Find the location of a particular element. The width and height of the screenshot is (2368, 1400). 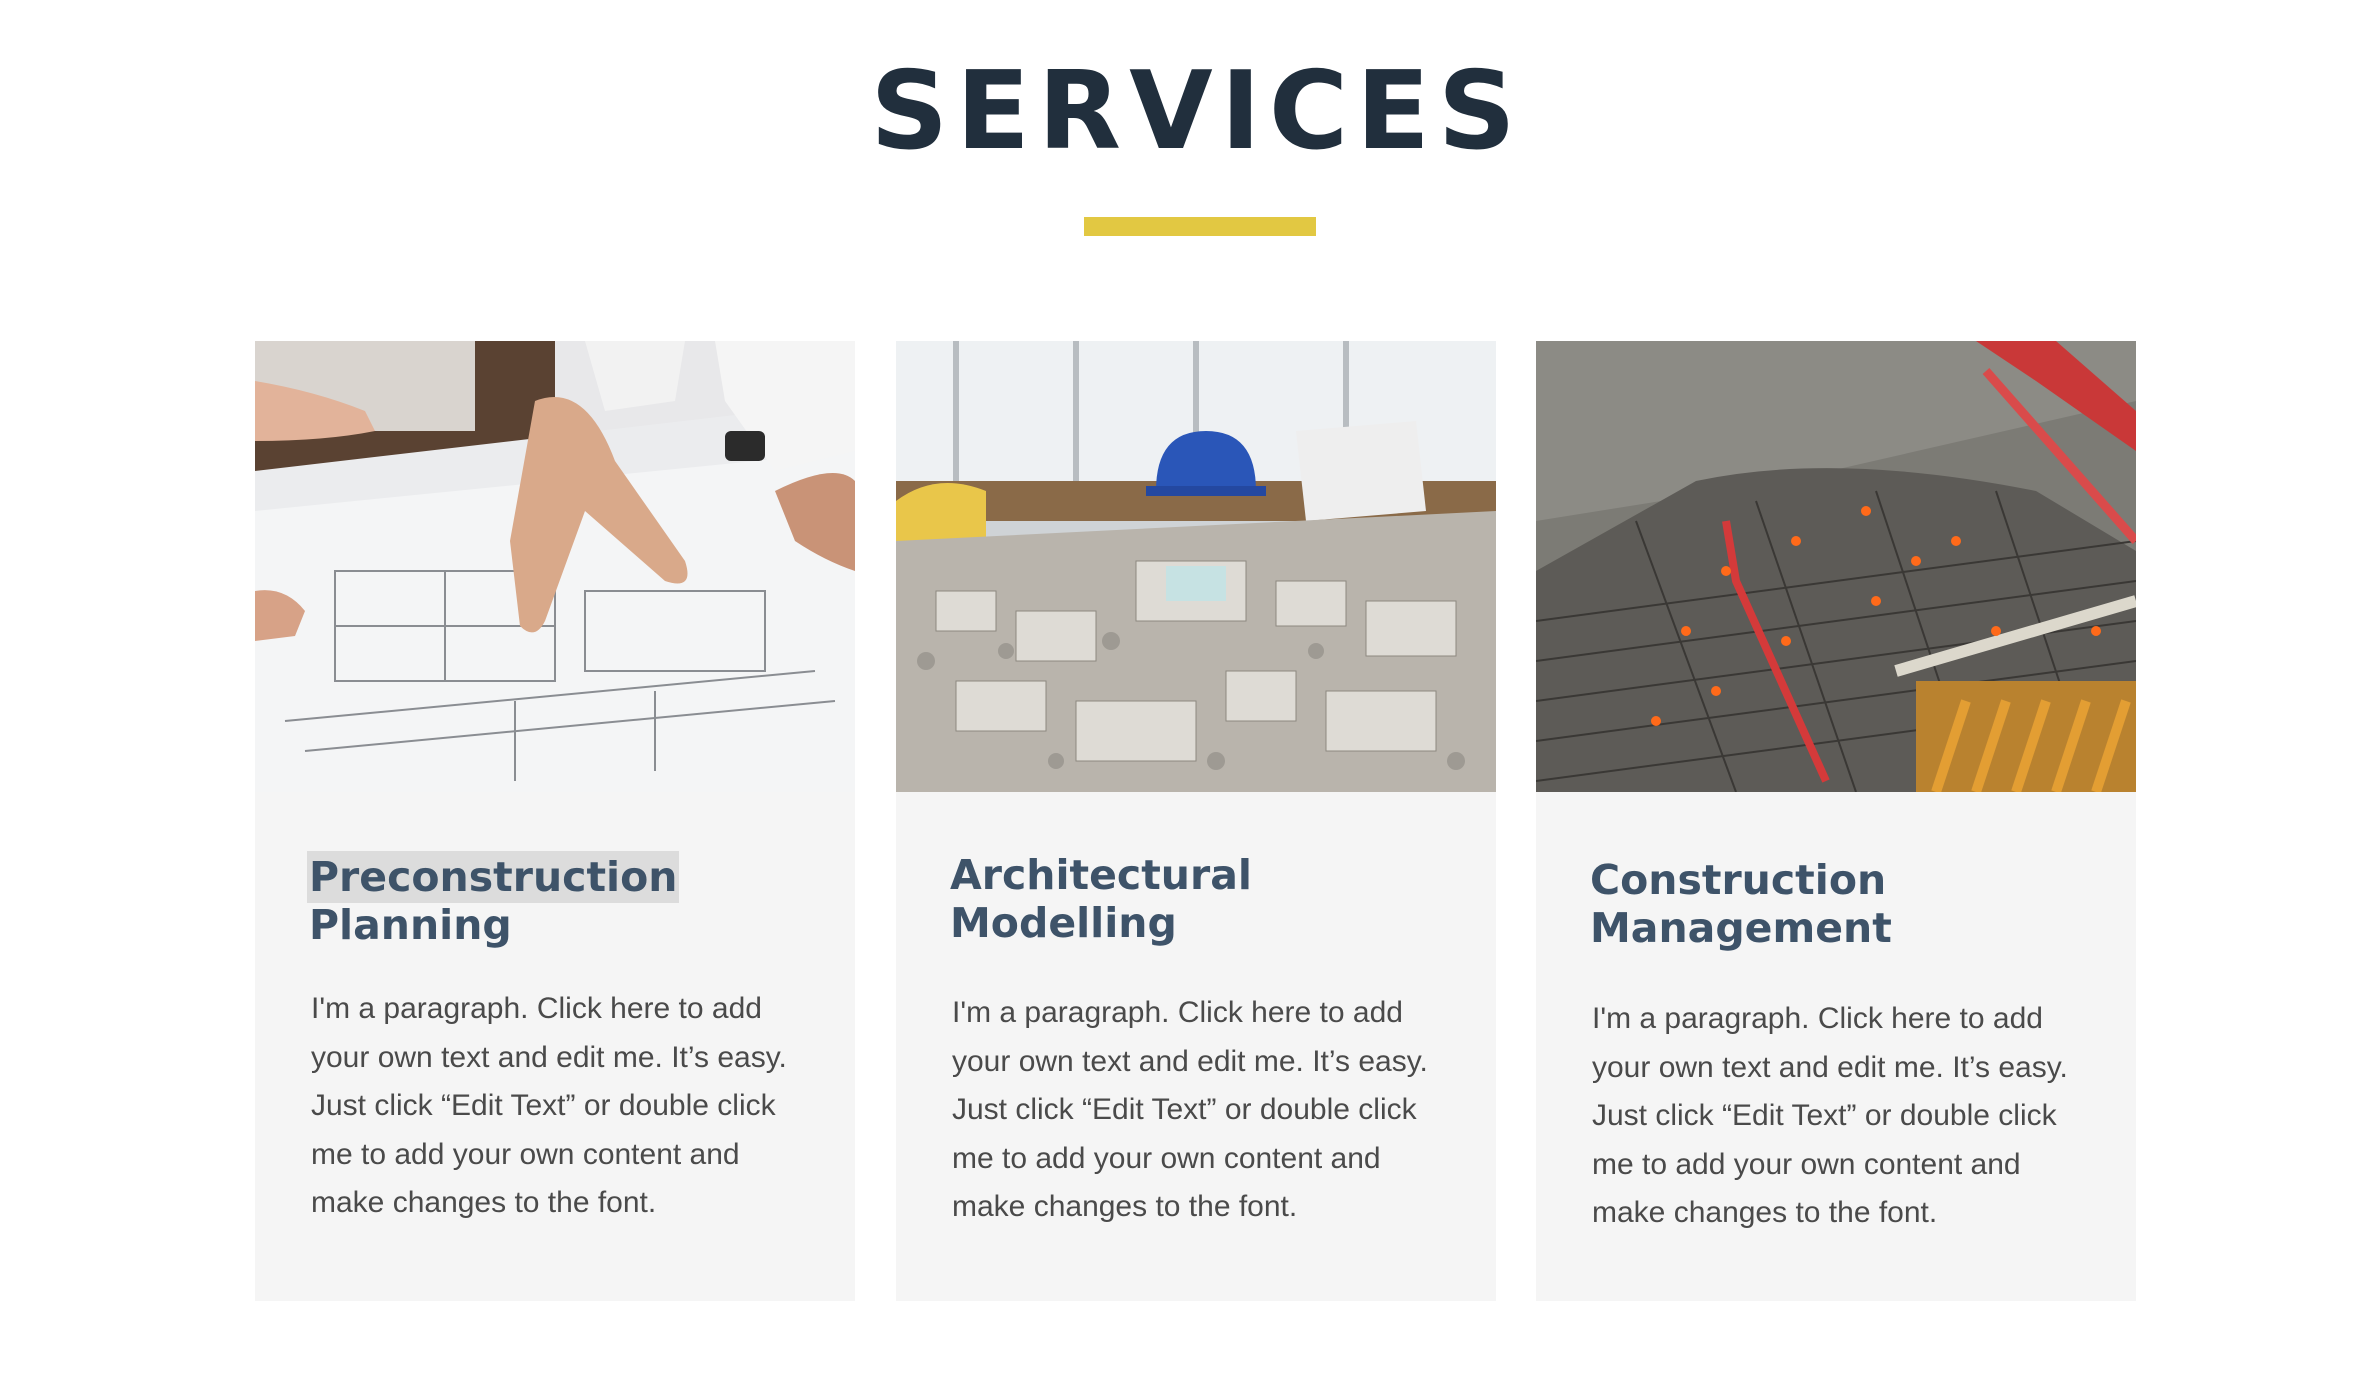

blueprint-photo is located at coordinates (555, 566).